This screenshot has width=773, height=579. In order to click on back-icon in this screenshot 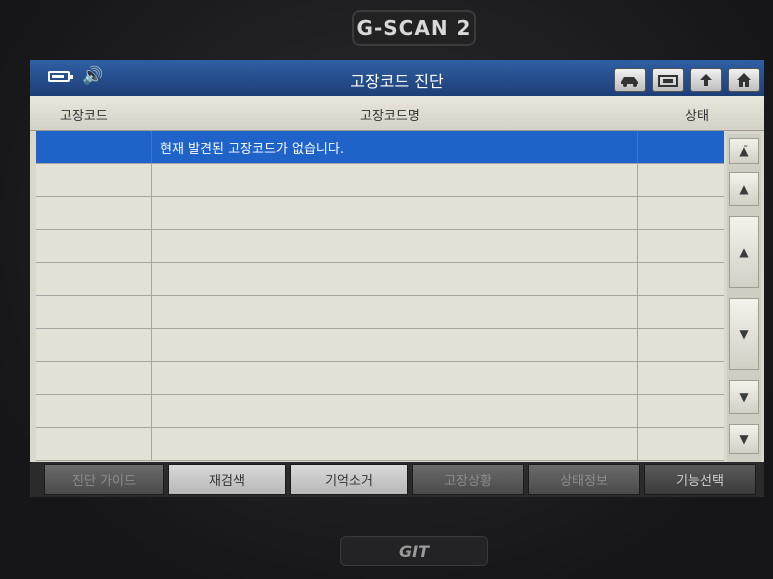, I will do `click(706, 80)`.